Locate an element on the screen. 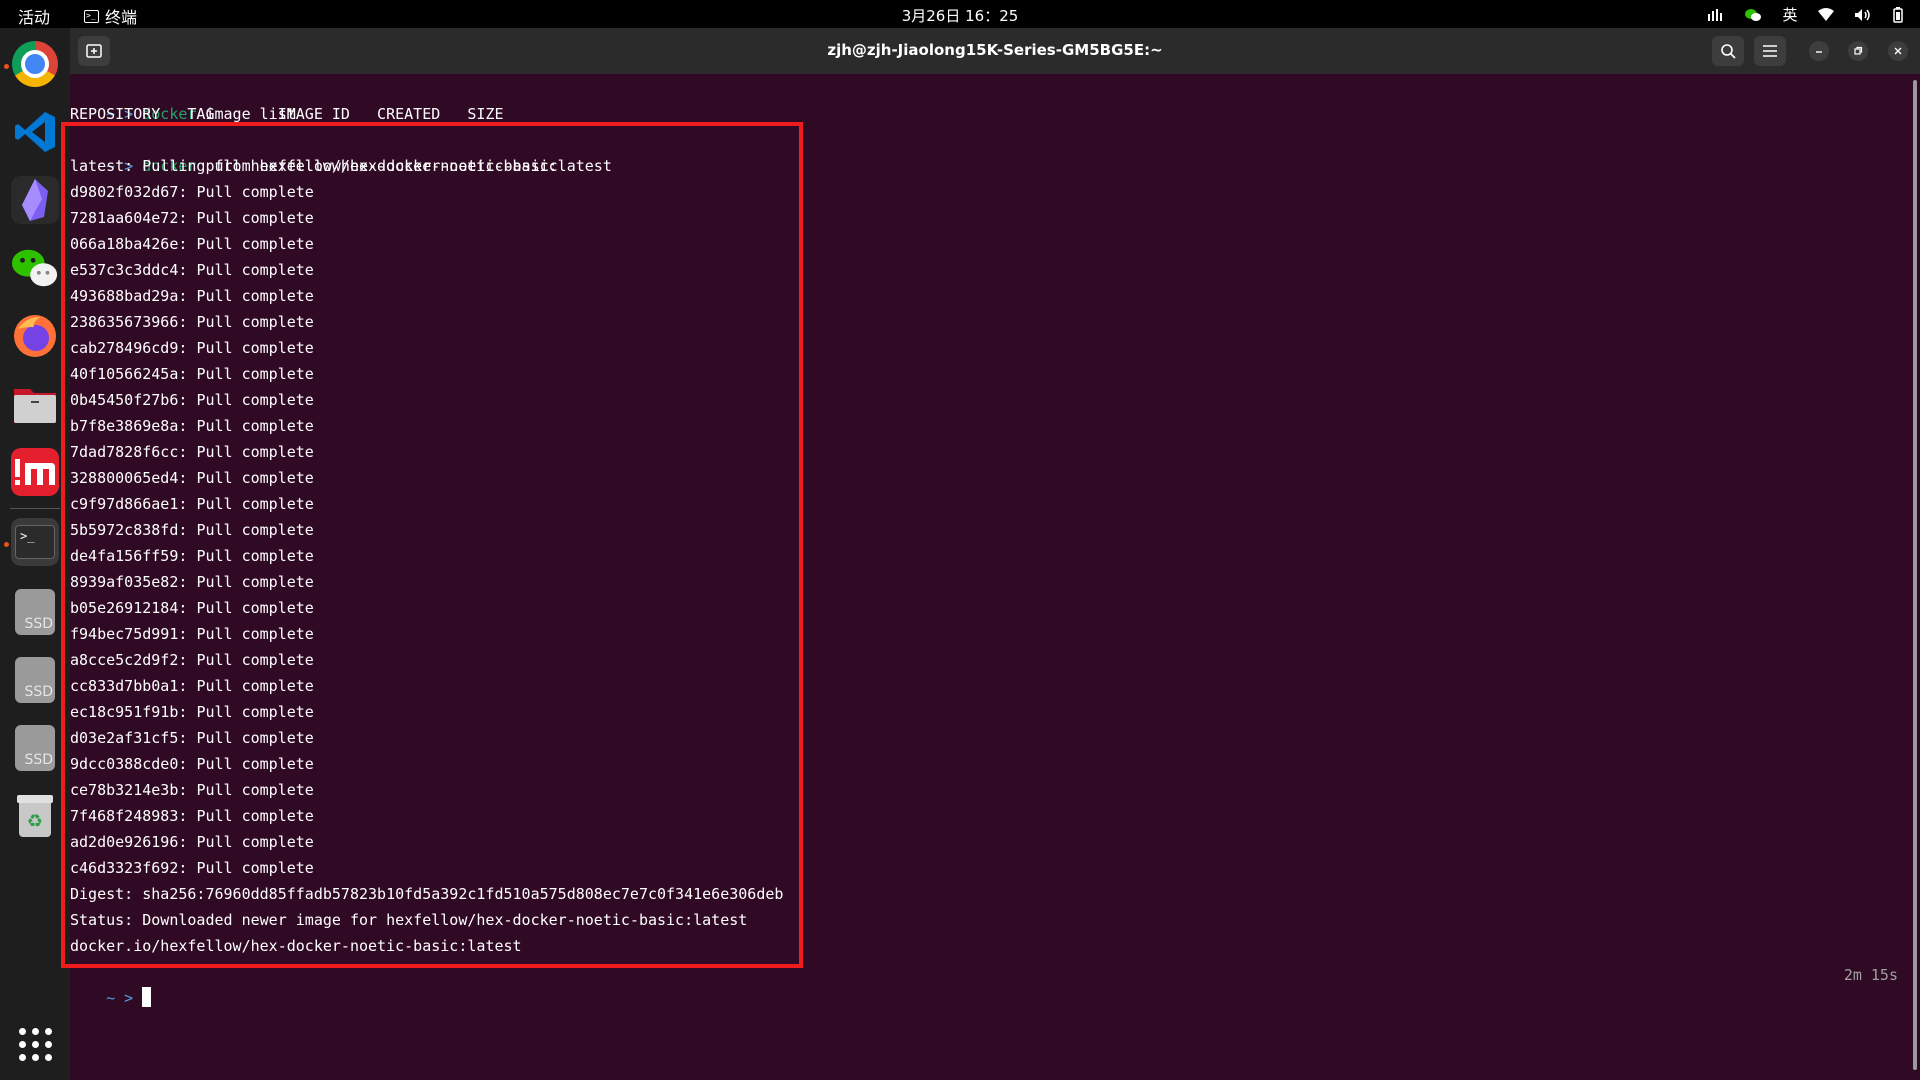 The height and width of the screenshot is (1080, 1920). window-title: zjh@zjh-Jiaolong15K-Series-GM5BG5E:~ is located at coordinates (995, 50).